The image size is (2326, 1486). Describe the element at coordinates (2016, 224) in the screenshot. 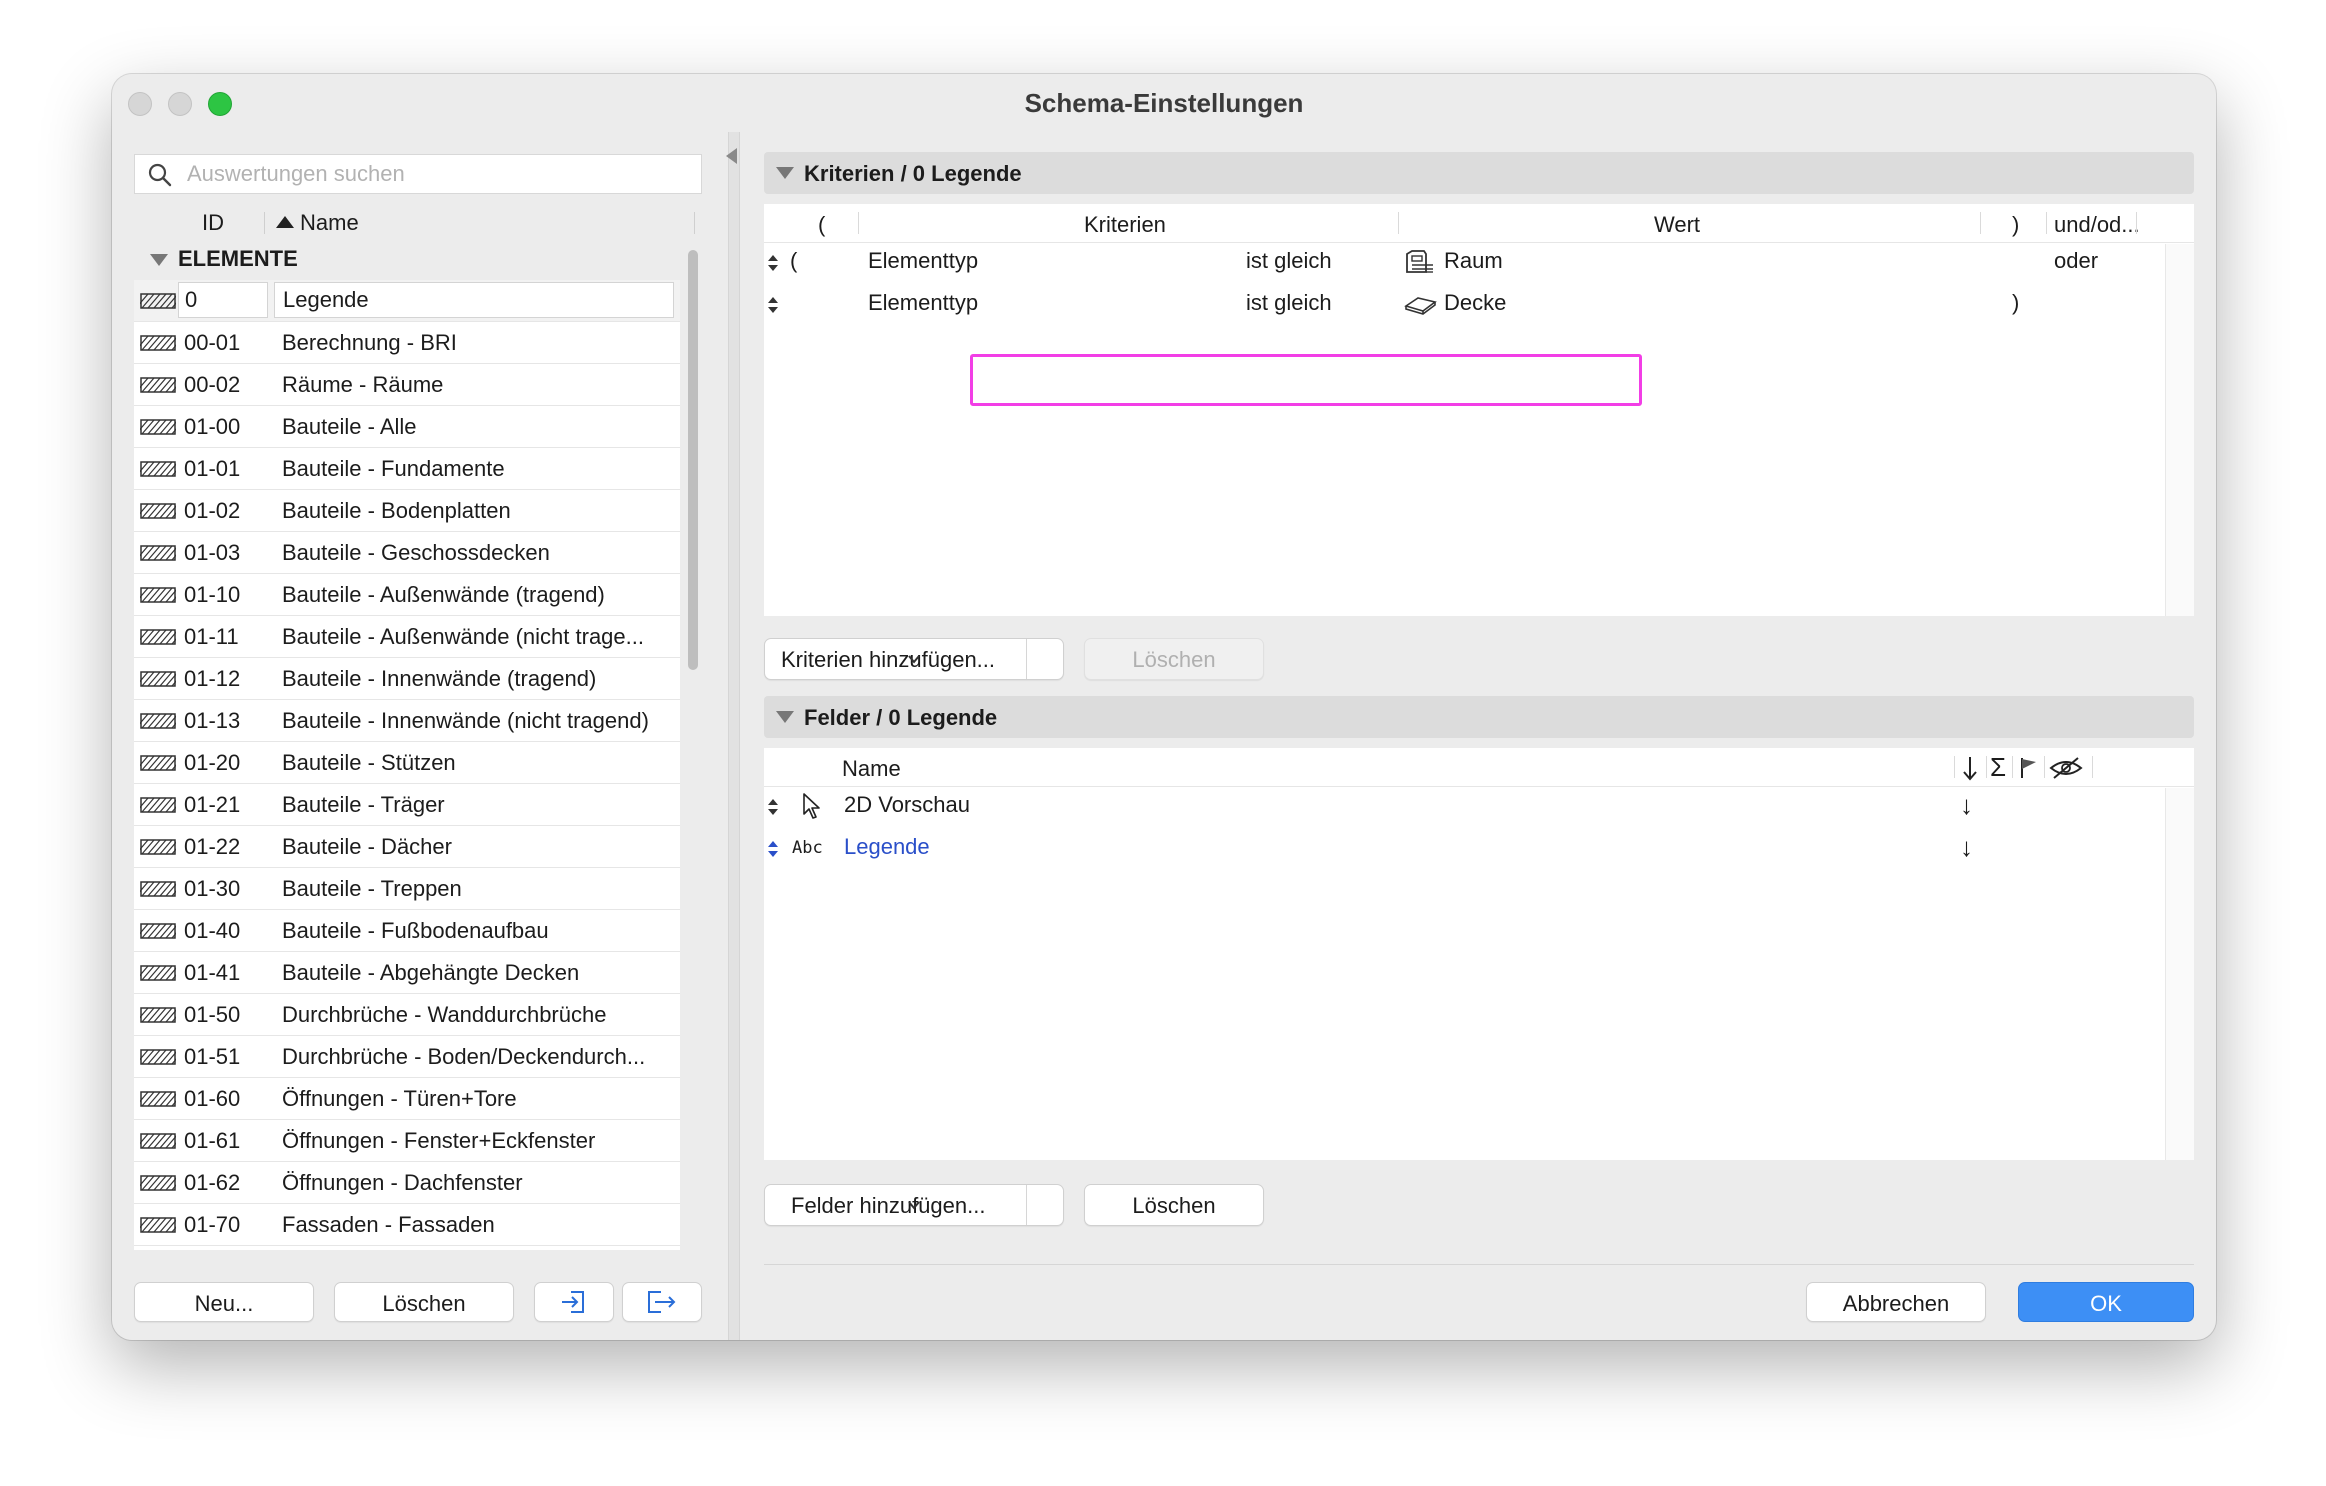

I see `criteria-header-close: )` at that location.